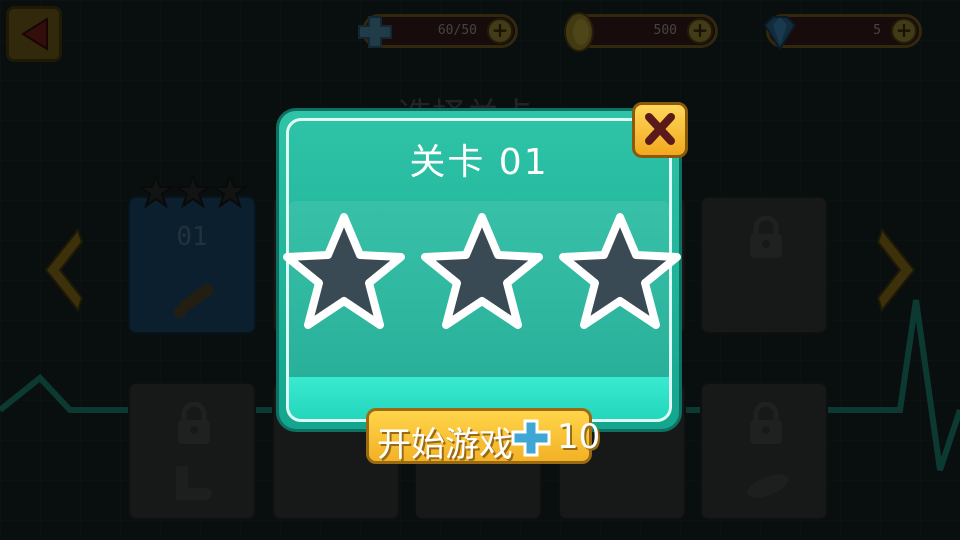 This screenshot has height=540, width=960. What do you see at coordinates (445, 445) in the screenshot?
I see `start-game-label: 开始游戏` at bounding box center [445, 445].